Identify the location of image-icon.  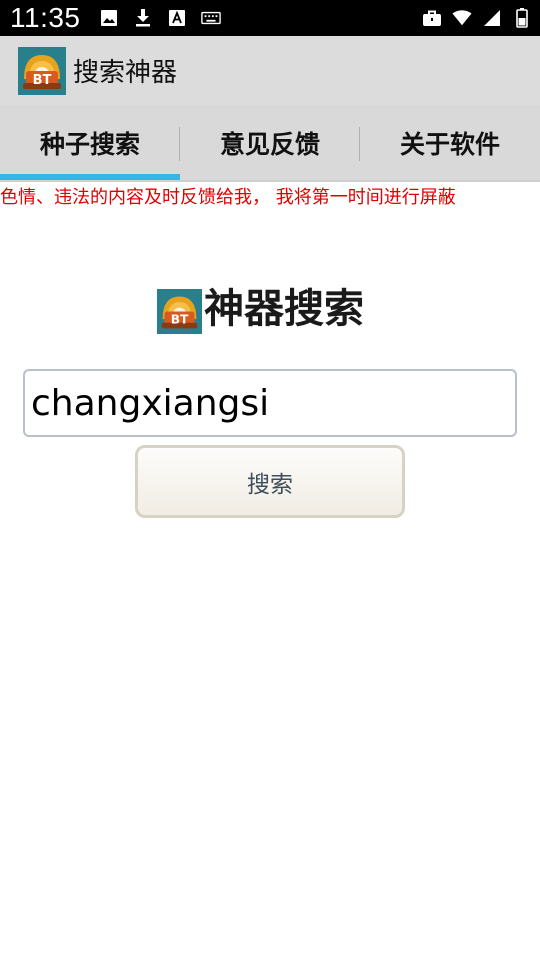
(109, 18).